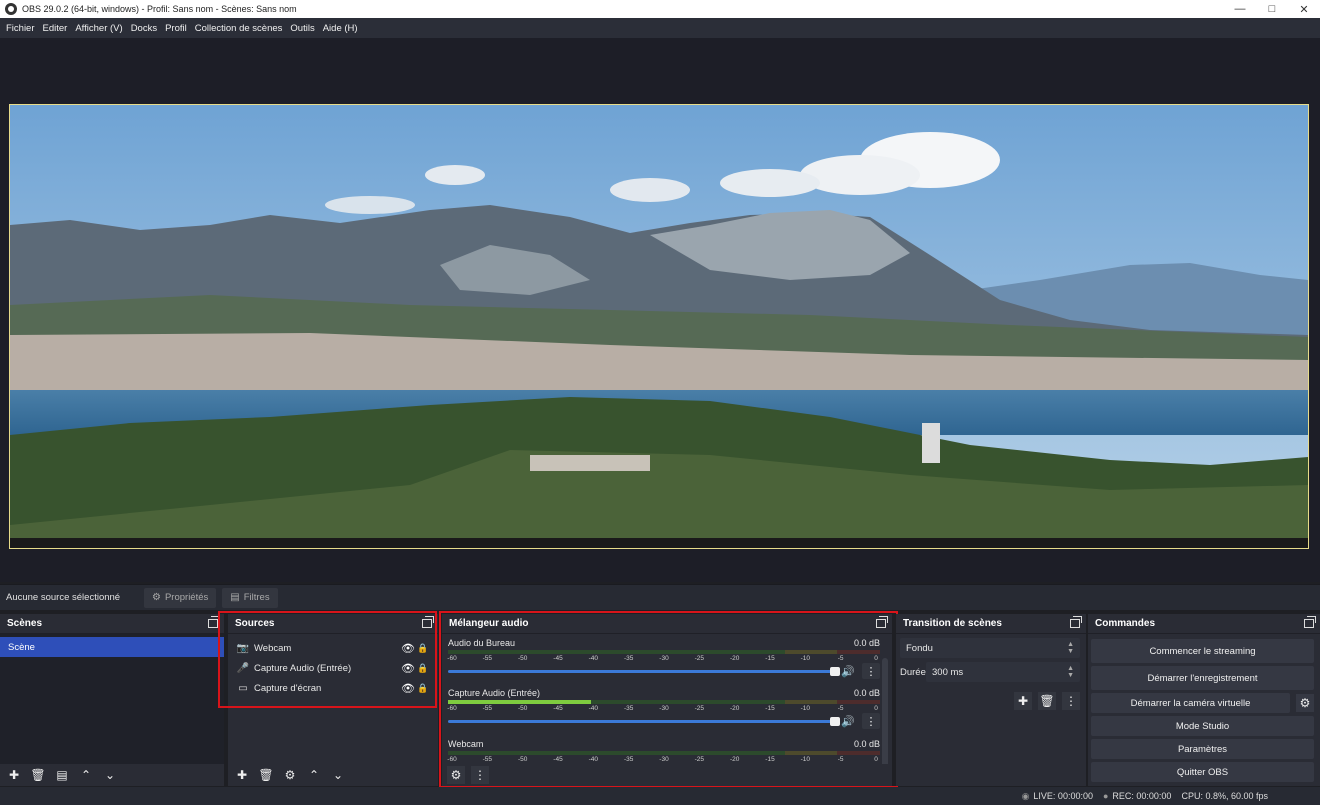 The image size is (1320, 805). What do you see at coordinates (1202, 651) in the screenshot?
I see `start-streaming-button: Commencer le streaming` at bounding box center [1202, 651].